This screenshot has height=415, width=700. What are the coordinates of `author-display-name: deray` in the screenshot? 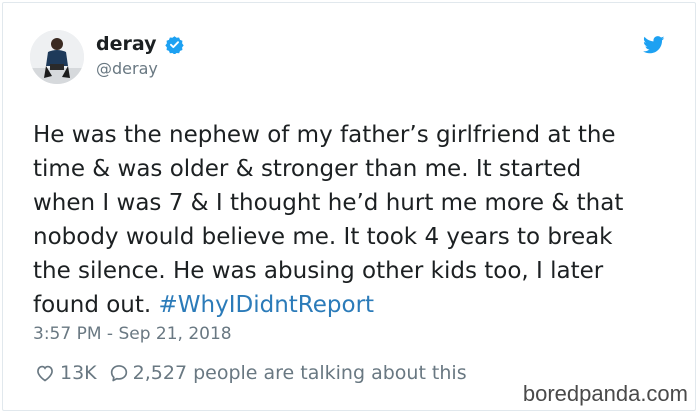 It's located at (126, 44).